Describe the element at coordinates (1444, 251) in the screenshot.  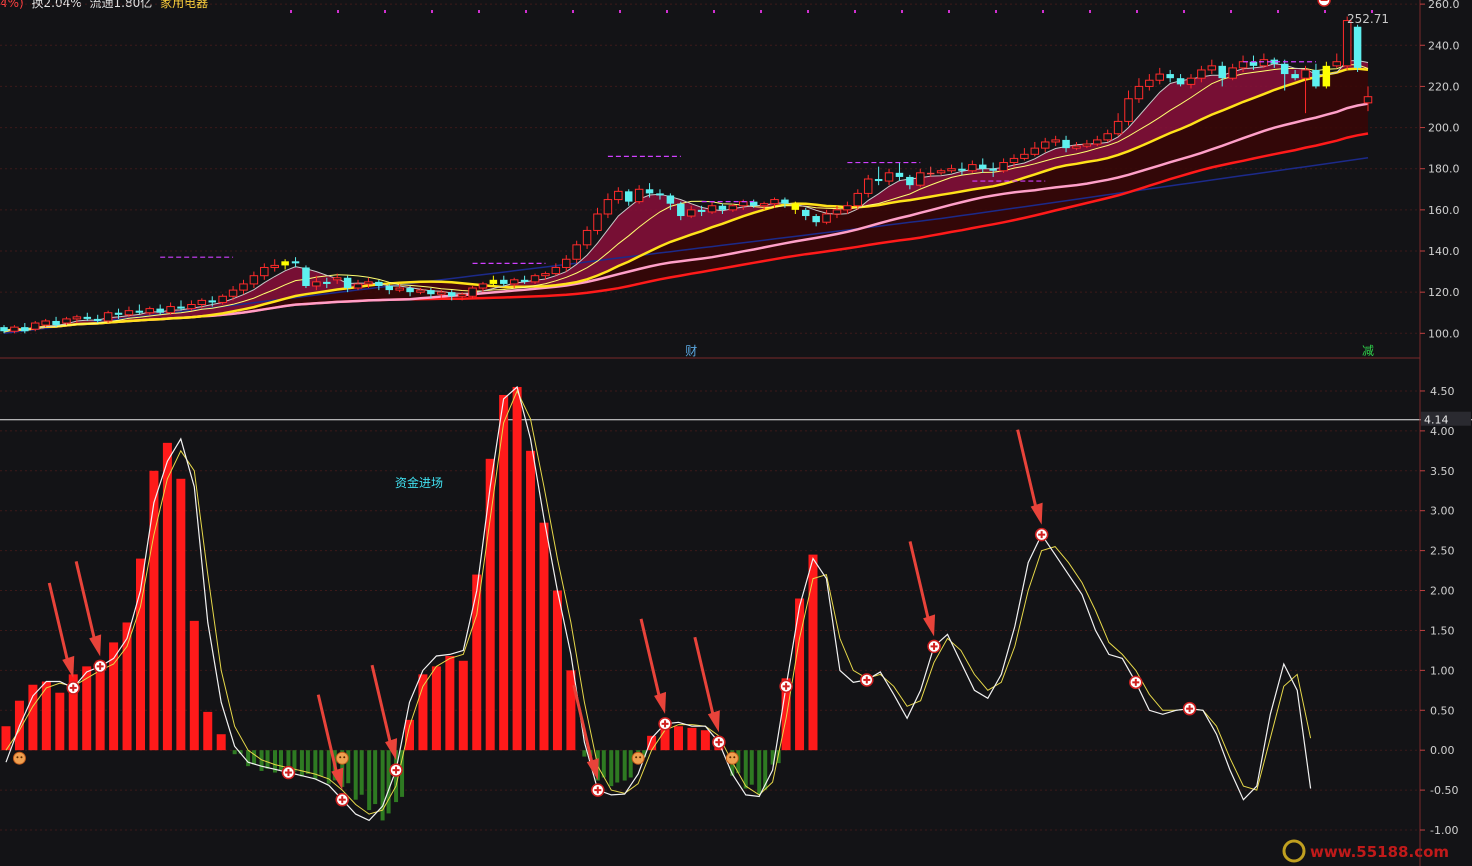
I see `price-tick-label: 140.0` at that location.